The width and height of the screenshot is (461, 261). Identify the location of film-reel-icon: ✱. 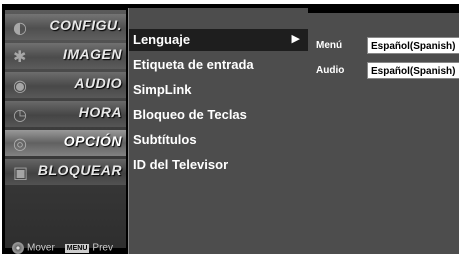
(20, 56).